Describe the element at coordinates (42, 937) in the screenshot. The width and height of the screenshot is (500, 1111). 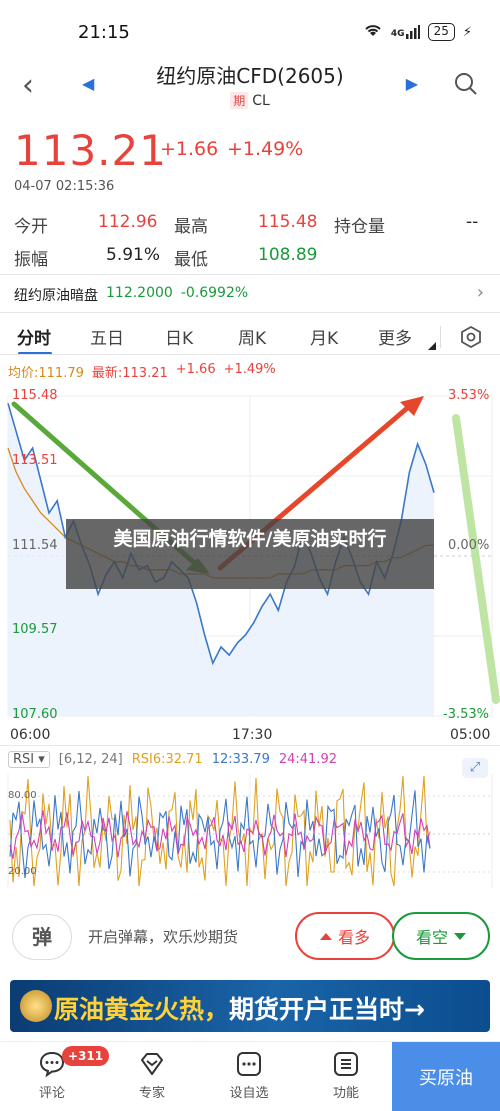
I see `danmu-toggle-button: 弹` at that location.